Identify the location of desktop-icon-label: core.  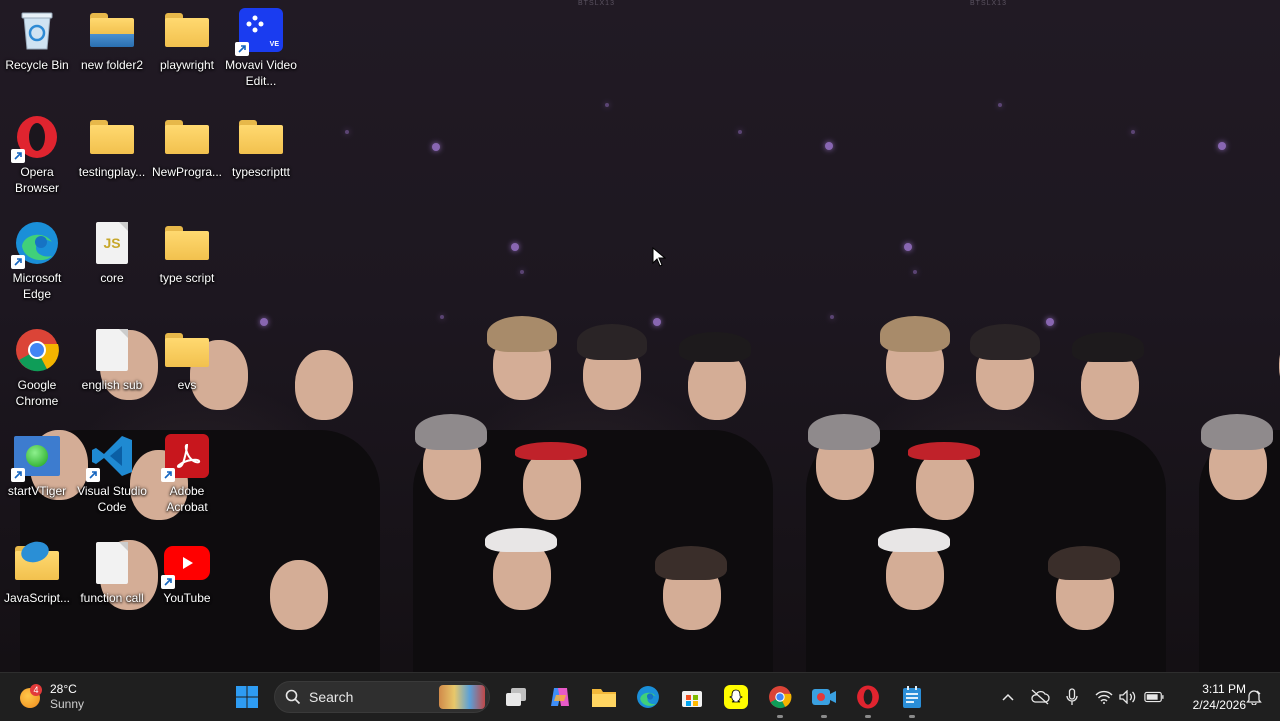
(112, 278).